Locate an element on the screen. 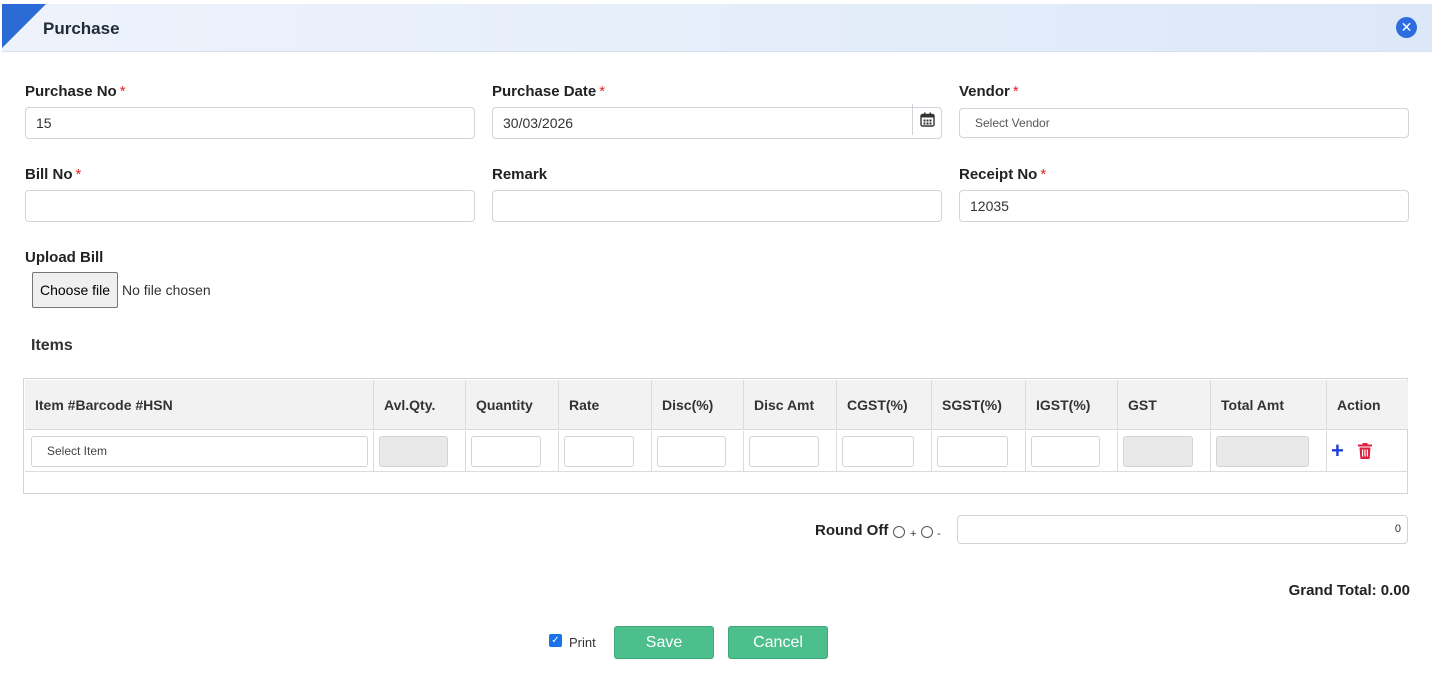 The height and width of the screenshot is (675, 1434). quantity-input is located at coordinates (506, 451).